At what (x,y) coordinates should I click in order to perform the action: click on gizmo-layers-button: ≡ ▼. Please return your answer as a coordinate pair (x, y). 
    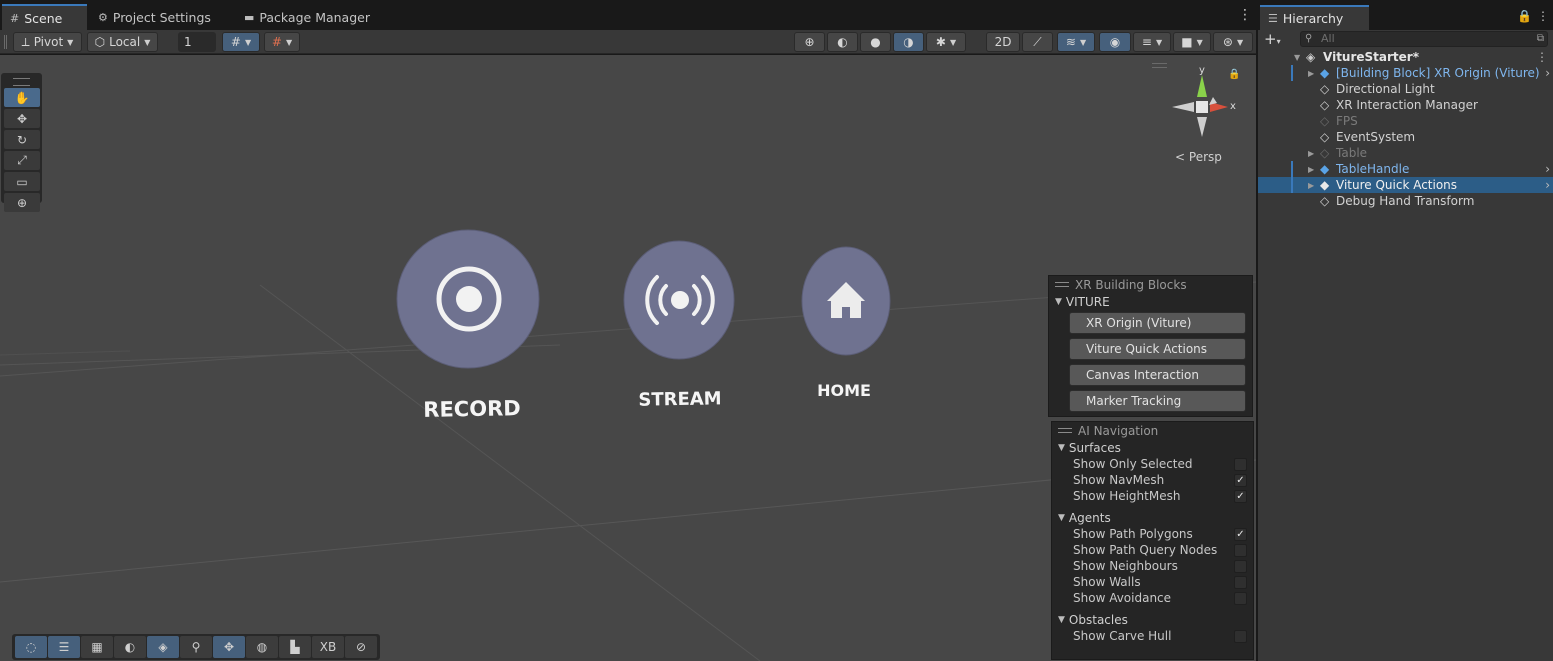
    Looking at the image, I should click on (1152, 42).